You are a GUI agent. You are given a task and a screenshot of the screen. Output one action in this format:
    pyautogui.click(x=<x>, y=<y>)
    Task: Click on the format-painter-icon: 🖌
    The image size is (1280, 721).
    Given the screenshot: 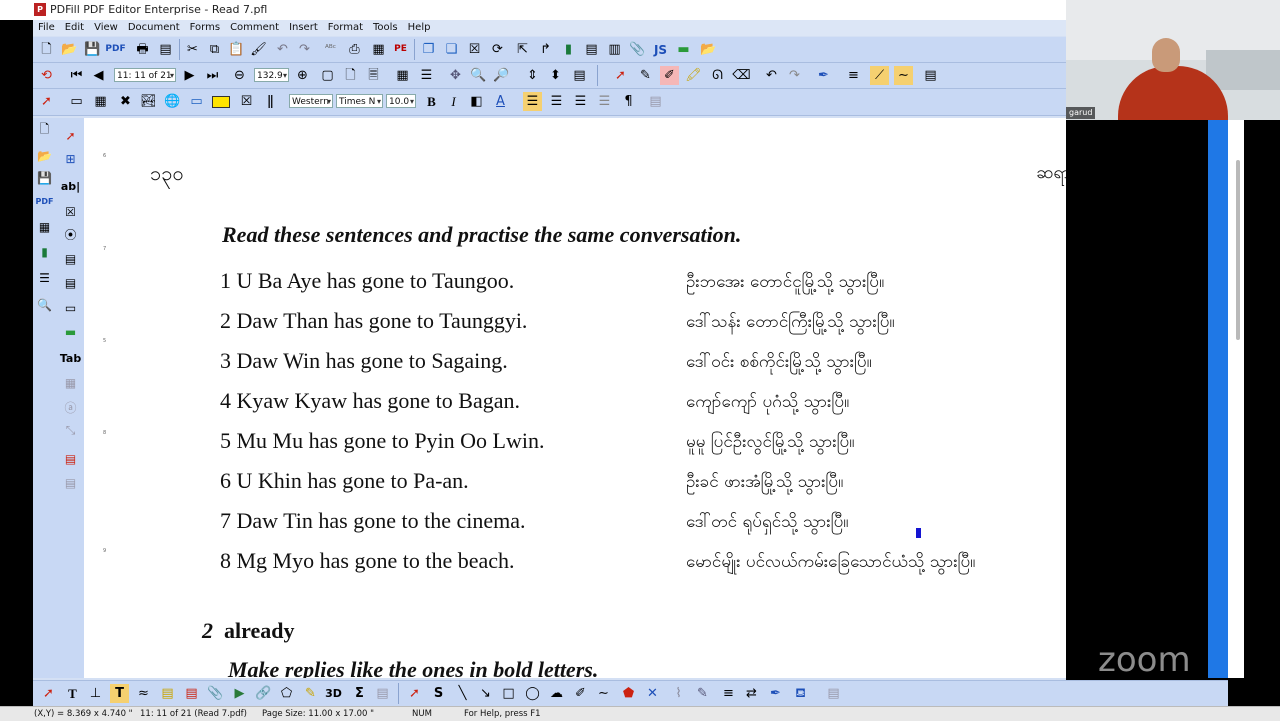 What is the action you would take?
    pyautogui.click(x=258, y=49)
    